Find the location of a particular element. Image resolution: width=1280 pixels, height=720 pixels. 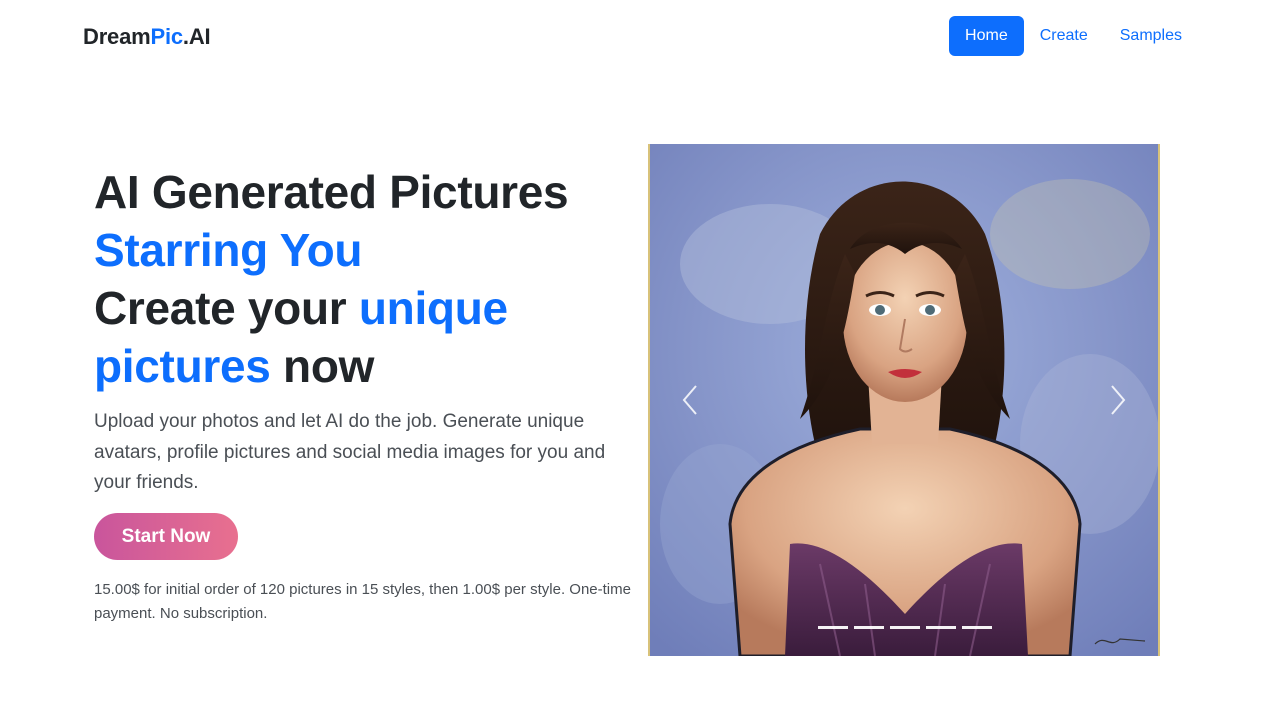

brand-part-ai: .AI is located at coordinates (196, 36).